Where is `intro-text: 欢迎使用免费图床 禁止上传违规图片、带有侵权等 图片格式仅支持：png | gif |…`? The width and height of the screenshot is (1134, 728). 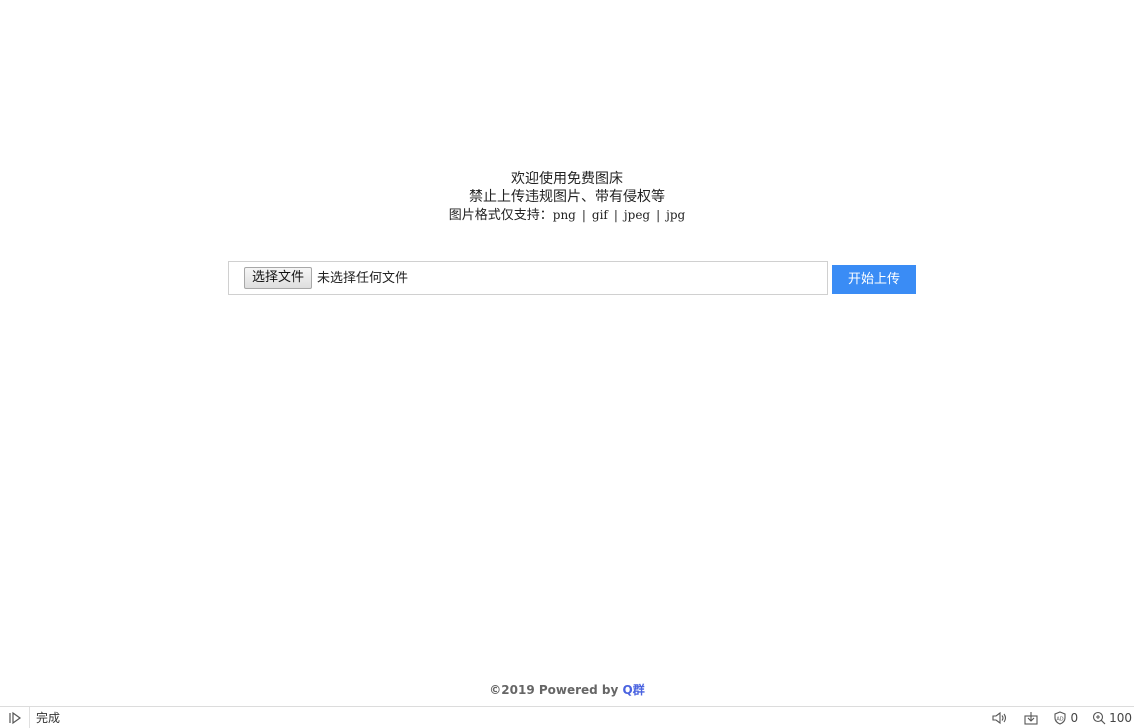
intro-text: 欢迎使用免费图床 禁止上传违规图片、带有侵权等 图片格式仅支持：png | gif |… is located at coordinates (567, 197).